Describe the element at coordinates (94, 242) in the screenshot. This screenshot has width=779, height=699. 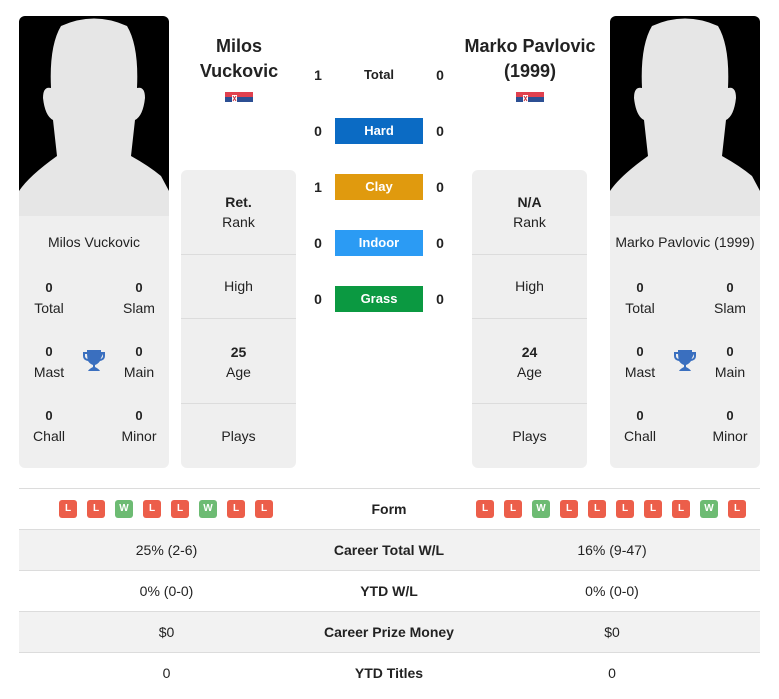
I see `player1-card-name: Milos Vuckovic` at that location.